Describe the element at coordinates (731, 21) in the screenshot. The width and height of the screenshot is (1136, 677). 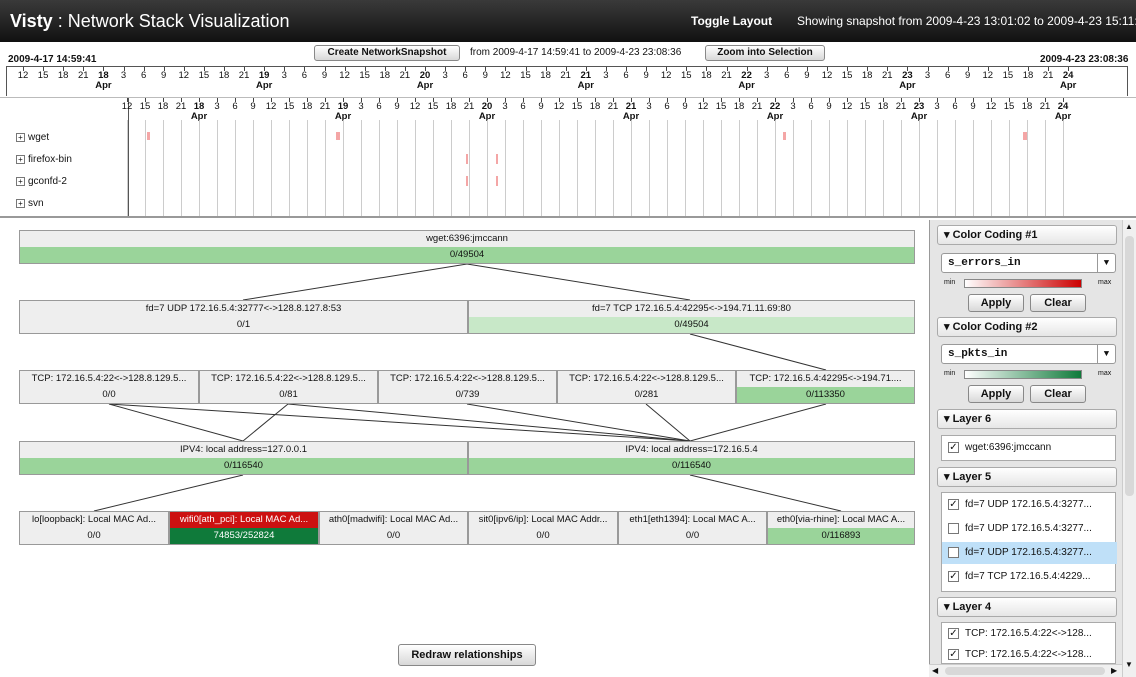
I see `toggle-layout-button: Toggle Layout` at that location.